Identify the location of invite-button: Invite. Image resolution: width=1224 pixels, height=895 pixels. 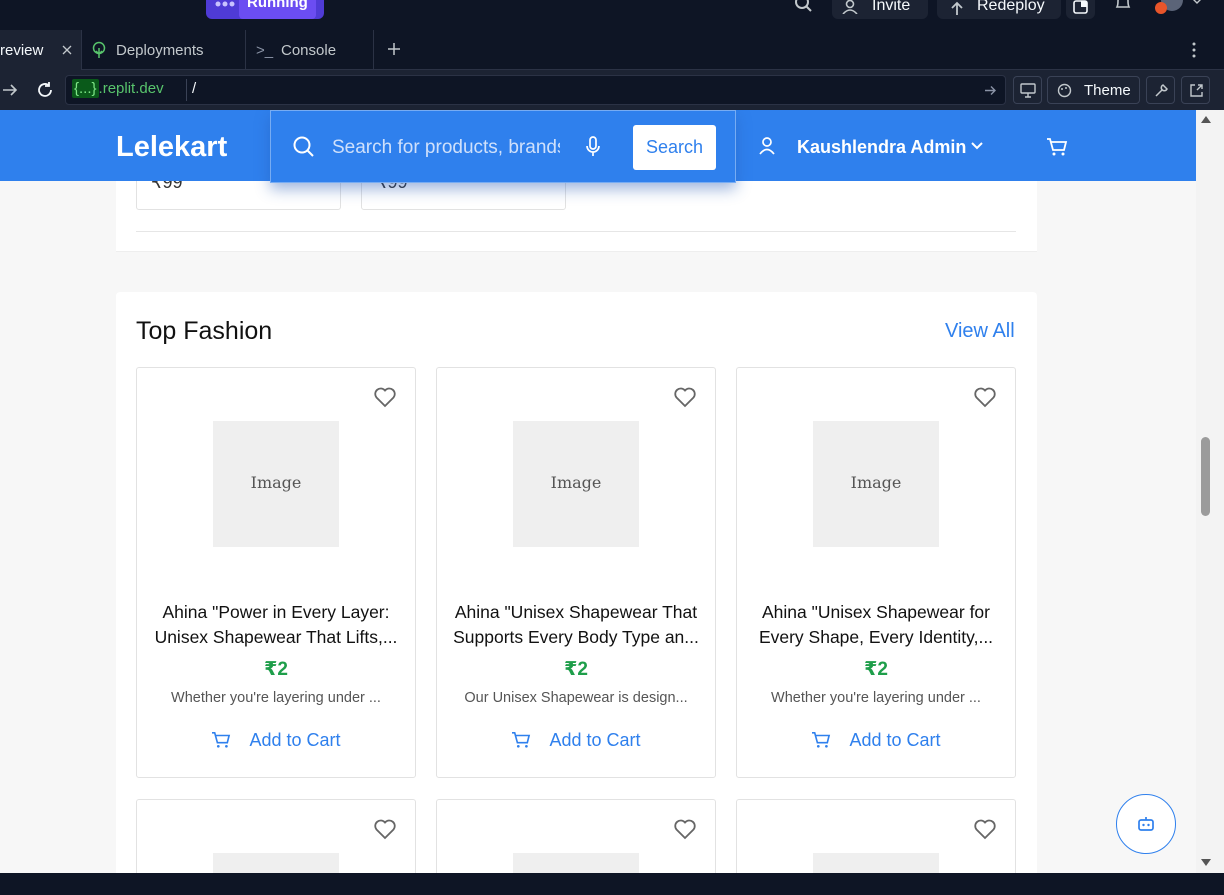
(880, 9).